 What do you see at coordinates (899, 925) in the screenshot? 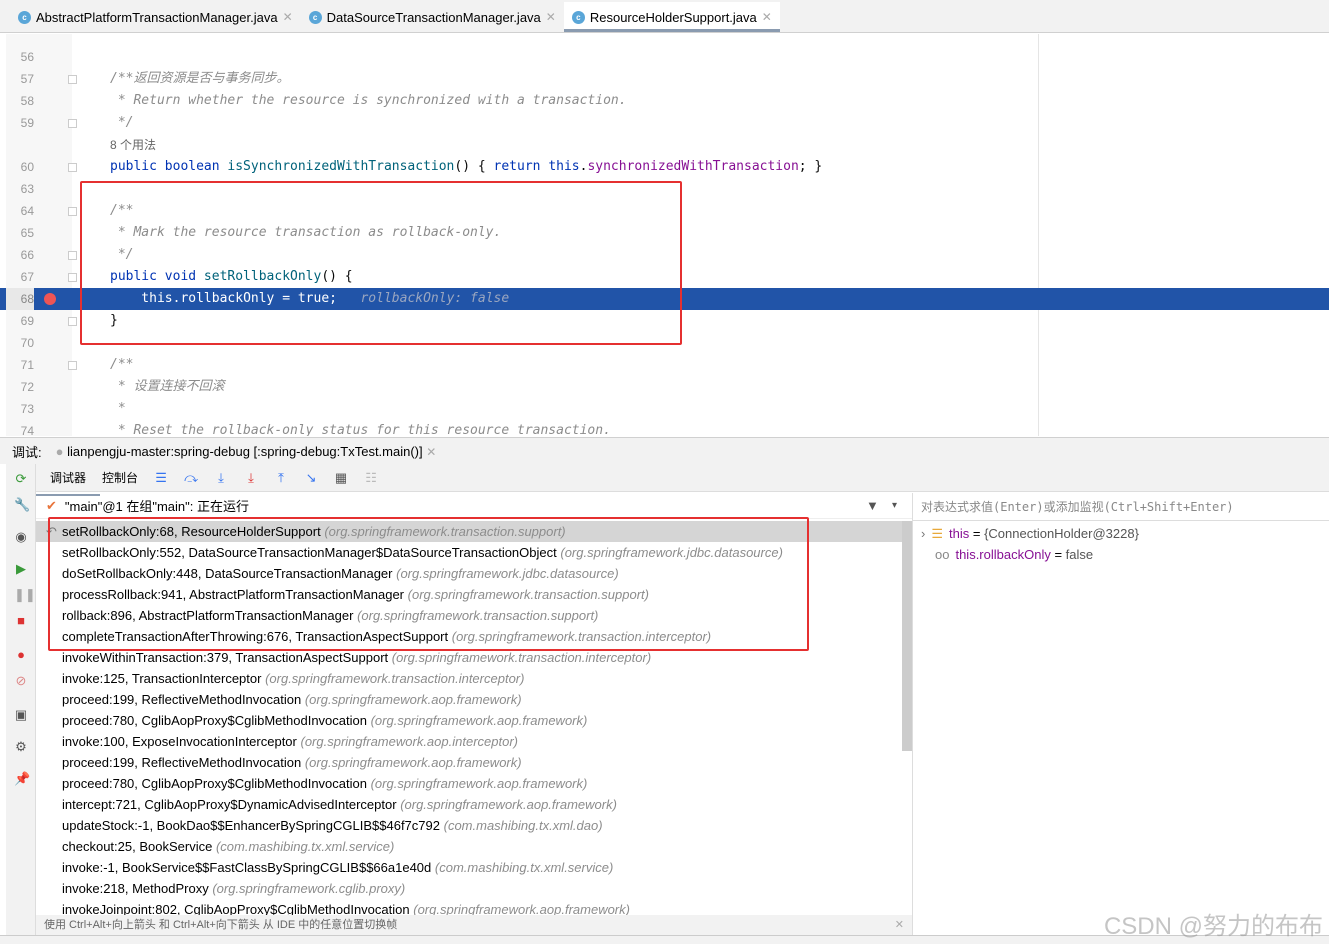
I see `close-hint-icon: ✕` at bounding box center [899, 925].